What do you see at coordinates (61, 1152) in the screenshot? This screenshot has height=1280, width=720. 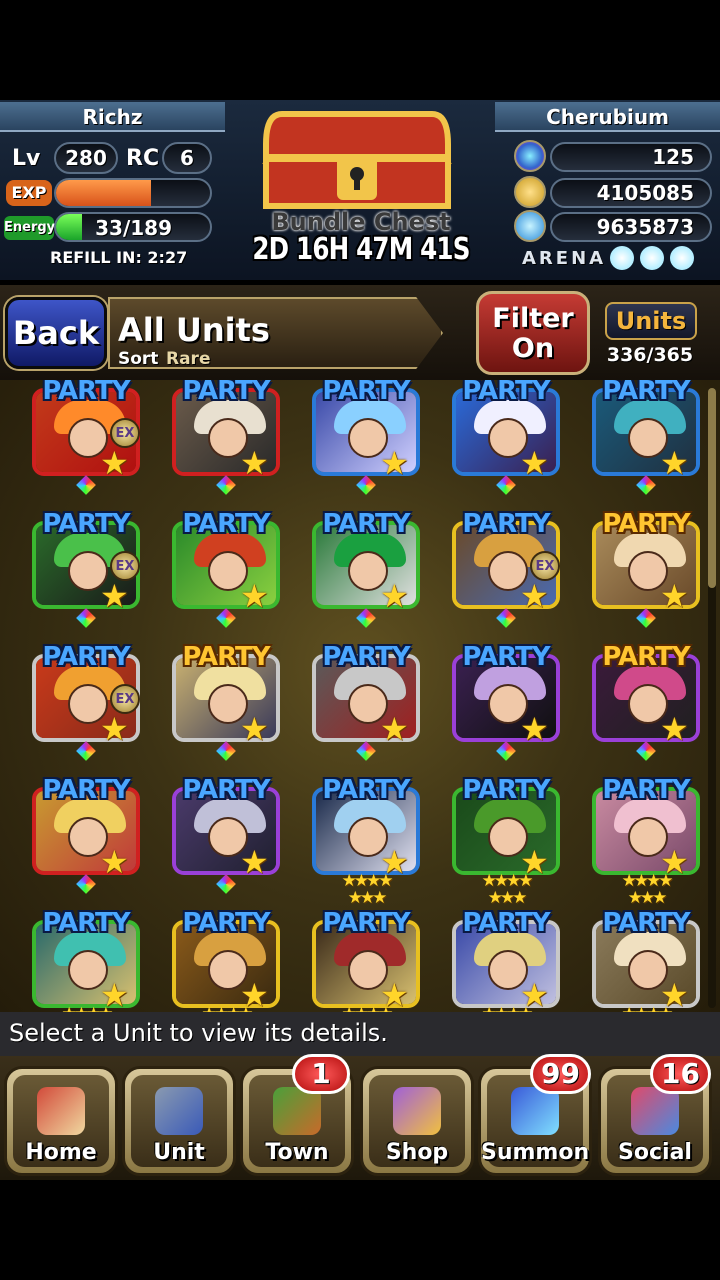 I see `nav-label: Home` at bounding box center [61, 1152].